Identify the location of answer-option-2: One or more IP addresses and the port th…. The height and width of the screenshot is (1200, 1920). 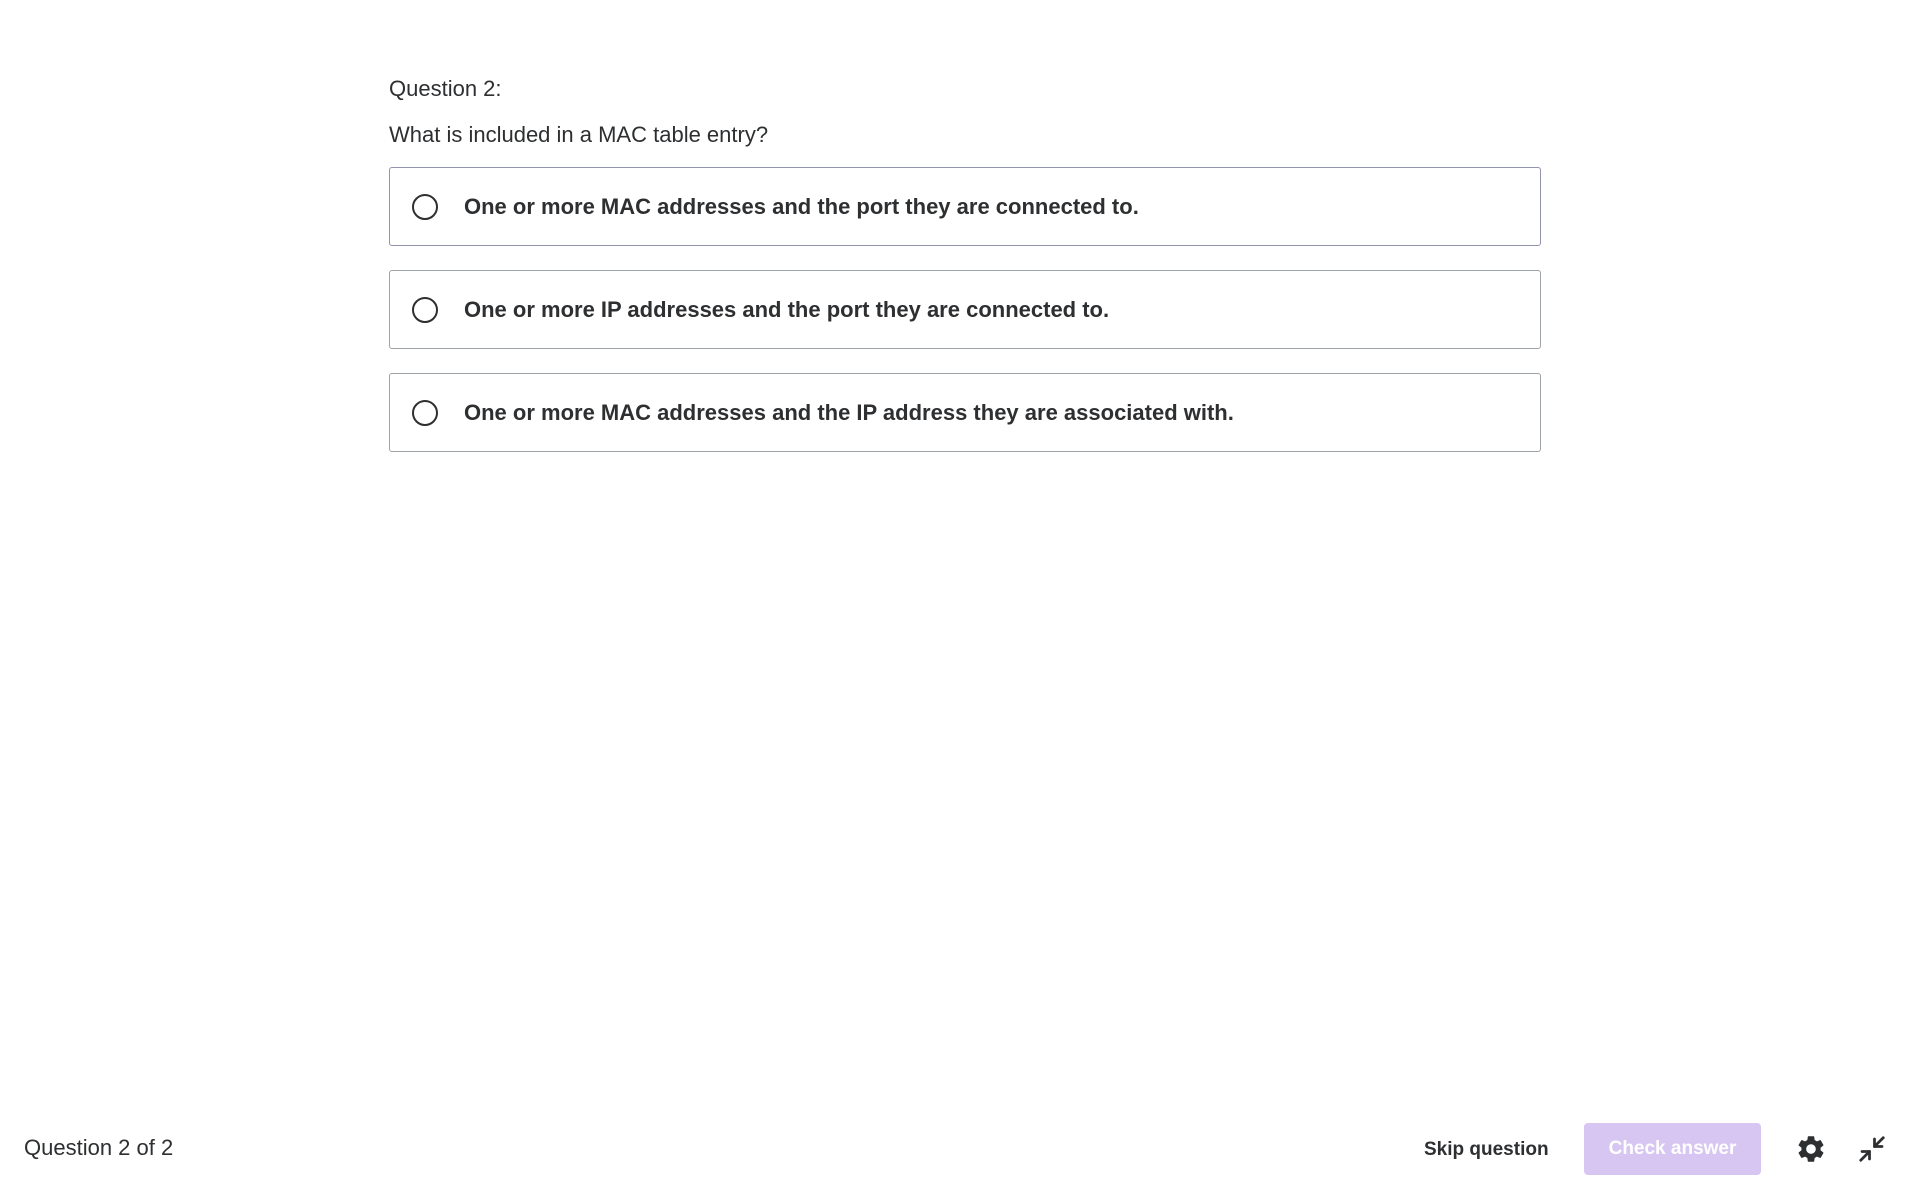
(965, 309).